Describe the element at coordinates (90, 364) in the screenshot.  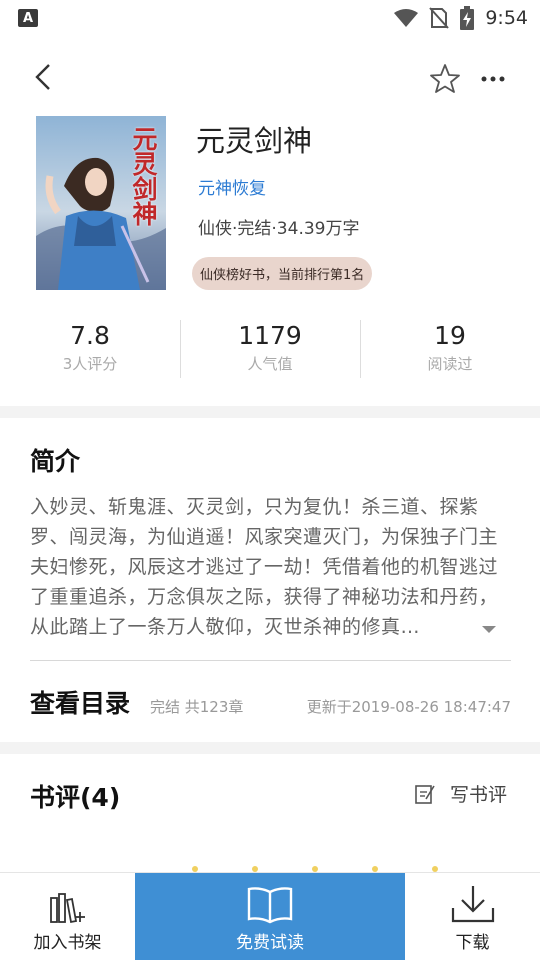
I see `stat-rating-label: 3人评分` at that location.